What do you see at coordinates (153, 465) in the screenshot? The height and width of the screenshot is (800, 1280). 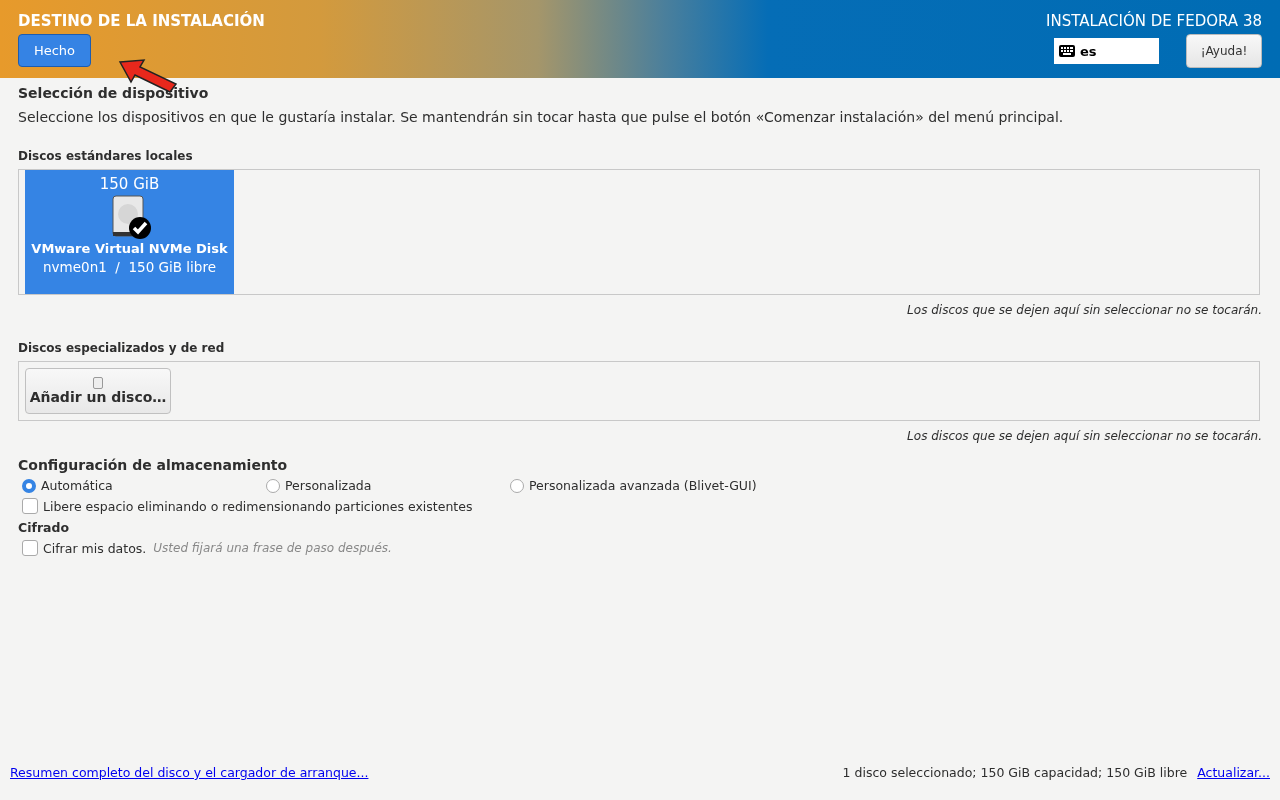 I see `section-heading: Configuración de almacenamiento` at bounding box center [153, 465].